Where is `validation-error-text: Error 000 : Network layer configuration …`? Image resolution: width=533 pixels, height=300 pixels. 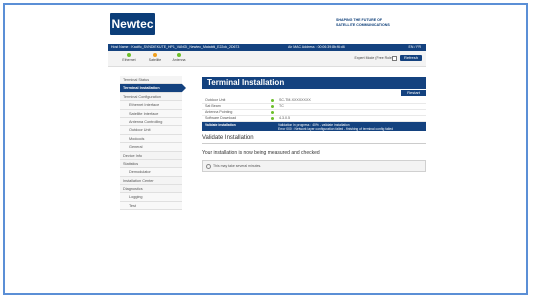 validation-error-text: Error 000 : Network layer configuration … is located at coordinates (336, 129).